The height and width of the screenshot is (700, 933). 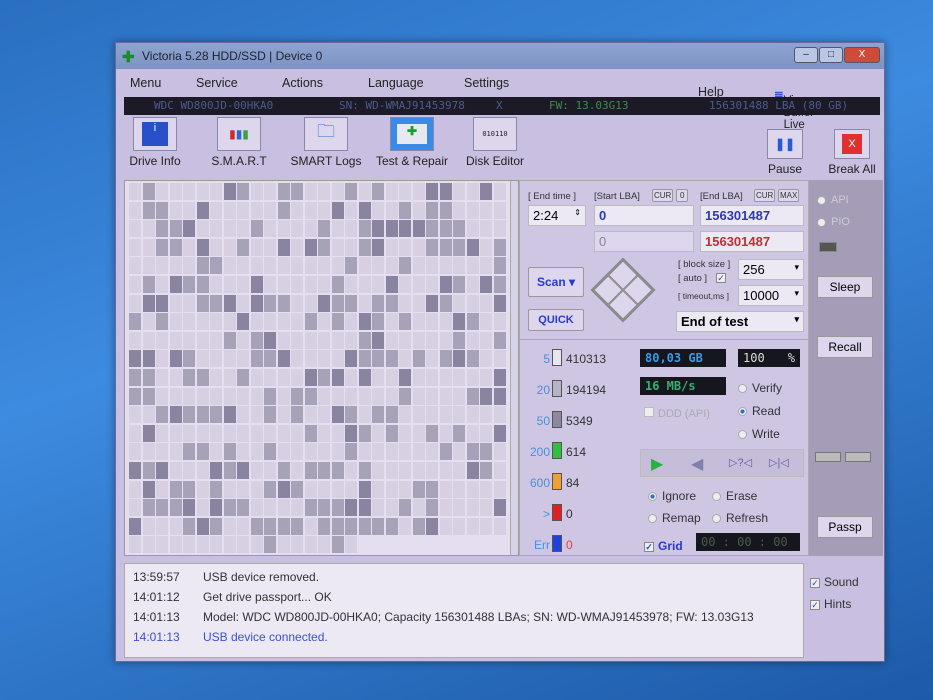 I want to click on sleep-button: Sleep, so click(x=845, y=287).